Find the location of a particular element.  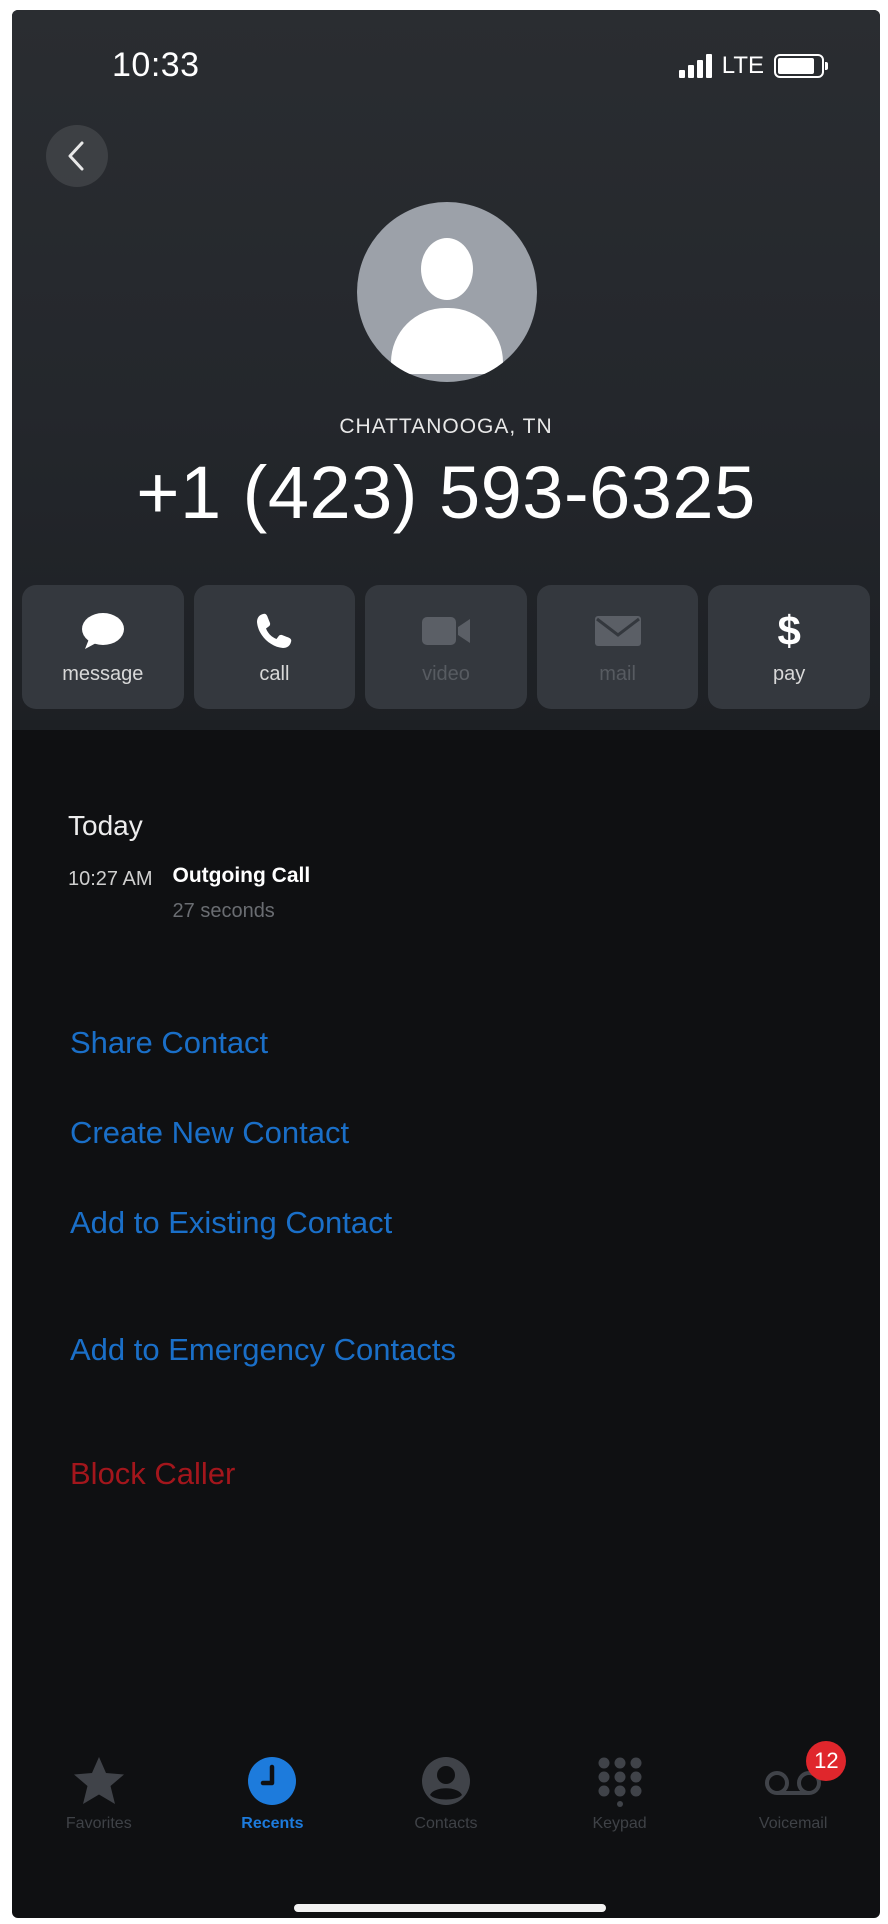

block-caller-link: Block Caller is located at coordinates (152, 1474).